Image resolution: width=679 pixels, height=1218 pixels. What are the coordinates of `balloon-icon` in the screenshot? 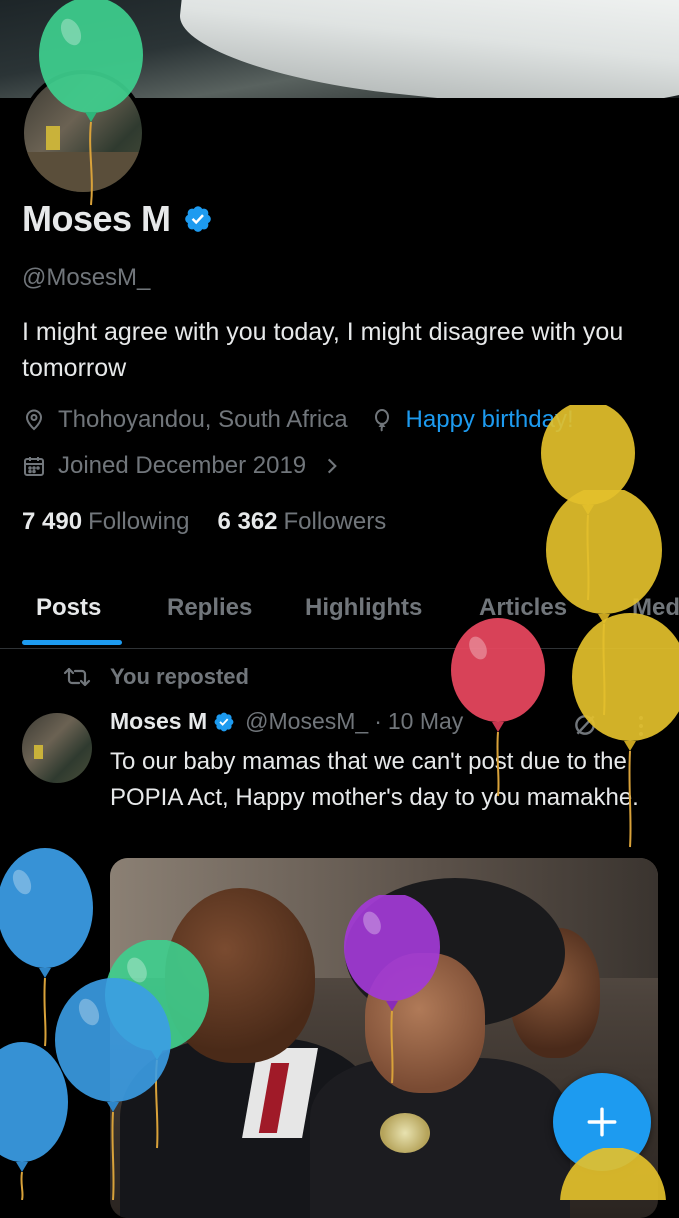 It's located at (381, 420).